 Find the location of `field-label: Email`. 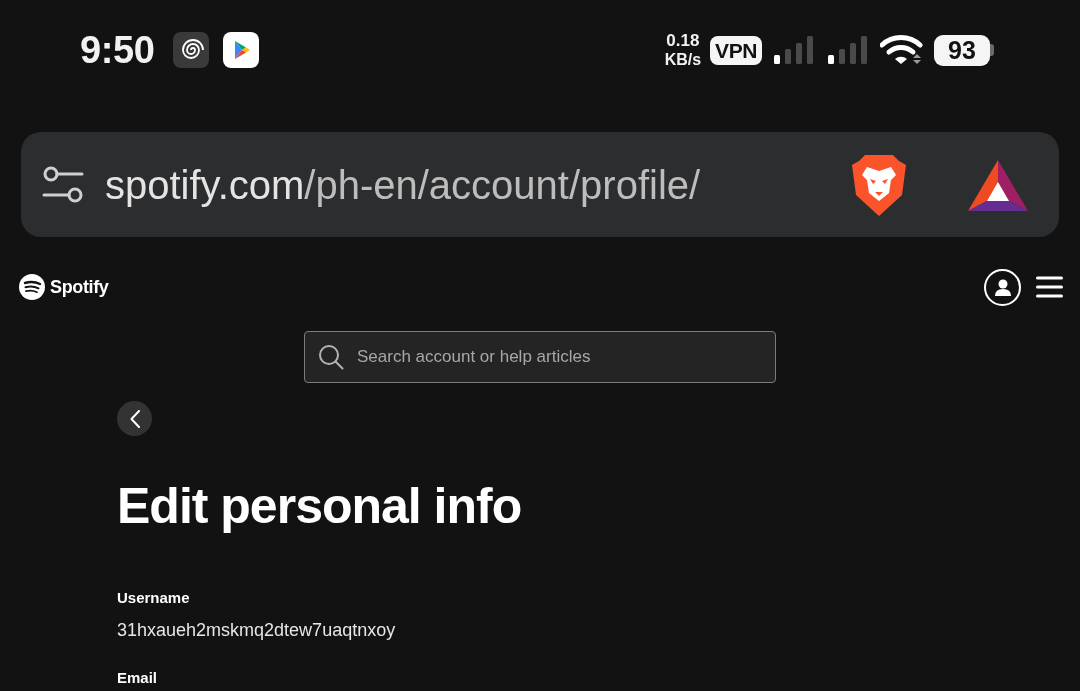

field-label: Email is located at coordinates (137, 678).